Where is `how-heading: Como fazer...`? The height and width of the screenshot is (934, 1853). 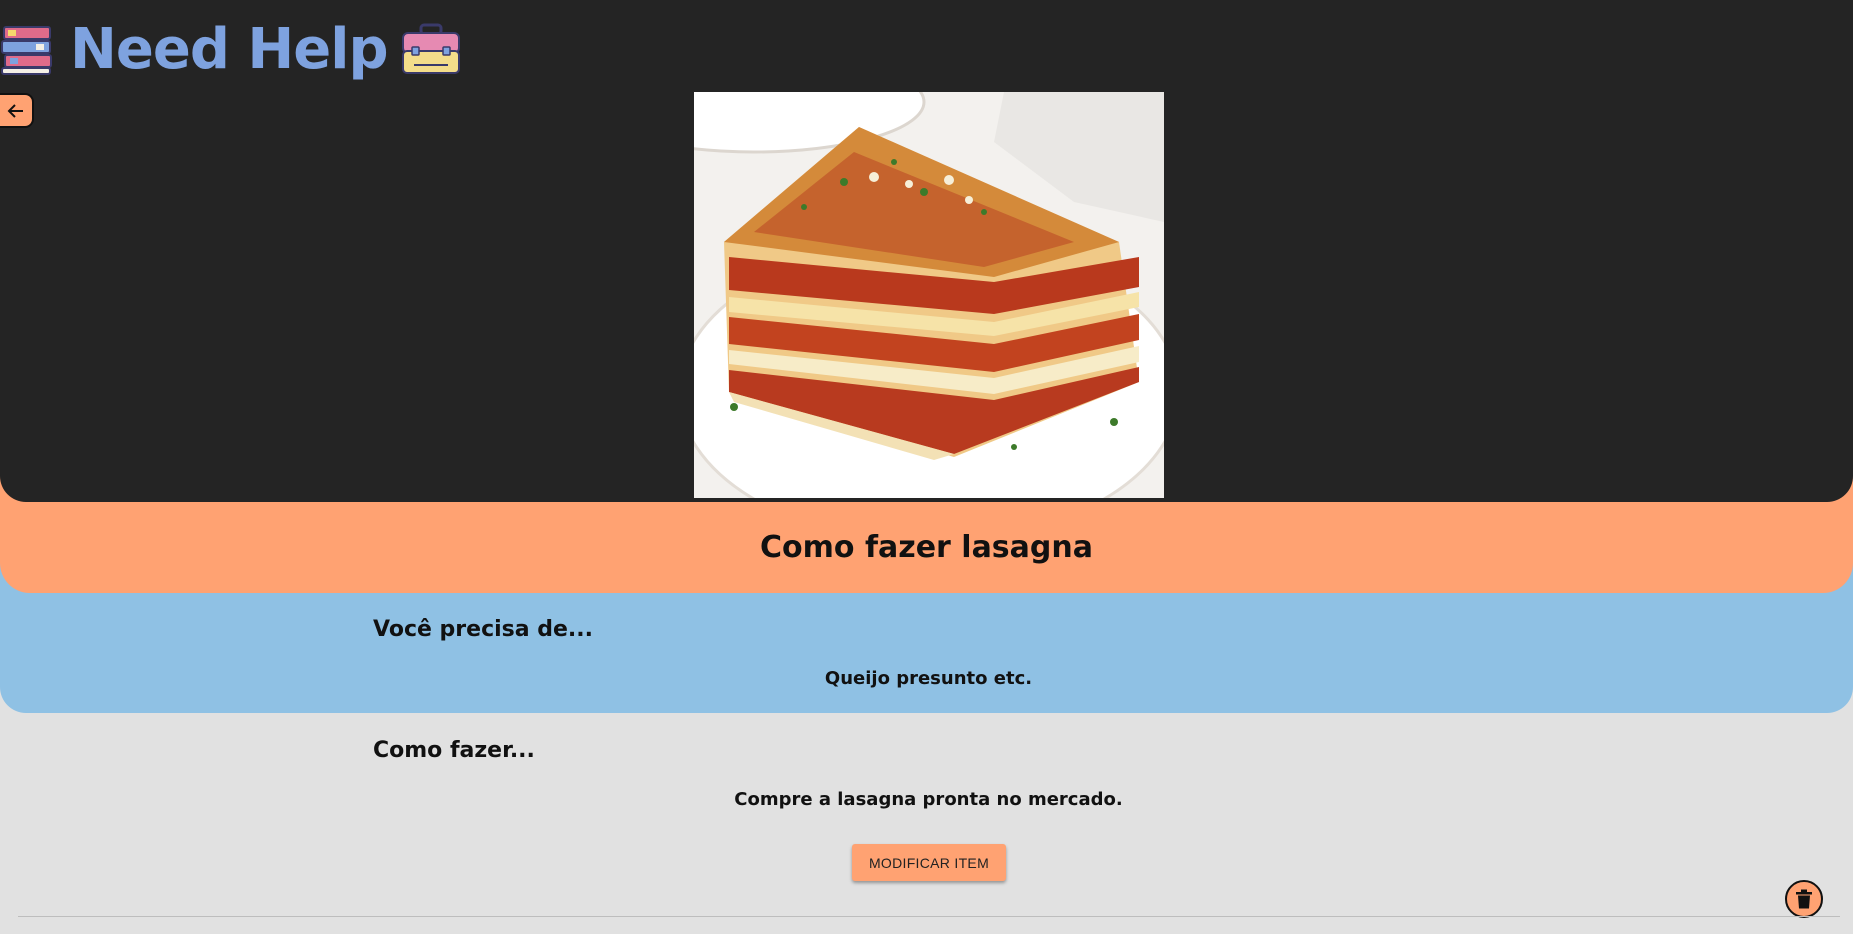 how-heading: Como fazer... is located at coordinates (454, 750).